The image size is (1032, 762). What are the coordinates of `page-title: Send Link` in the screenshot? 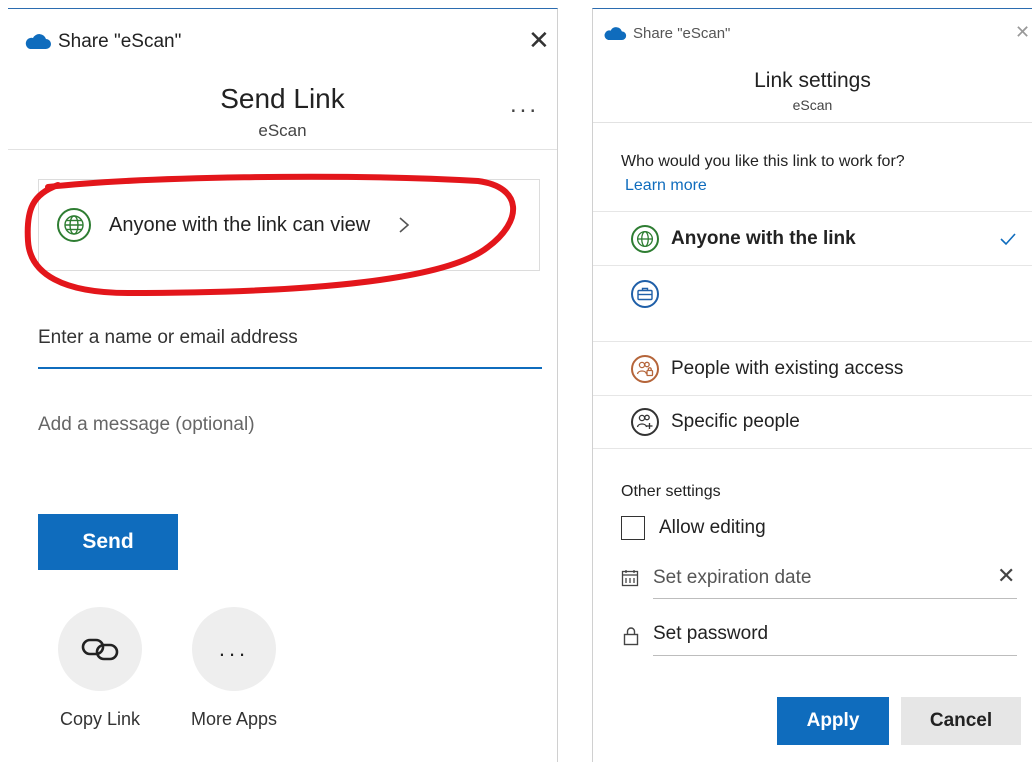 It's located at (282, 98).